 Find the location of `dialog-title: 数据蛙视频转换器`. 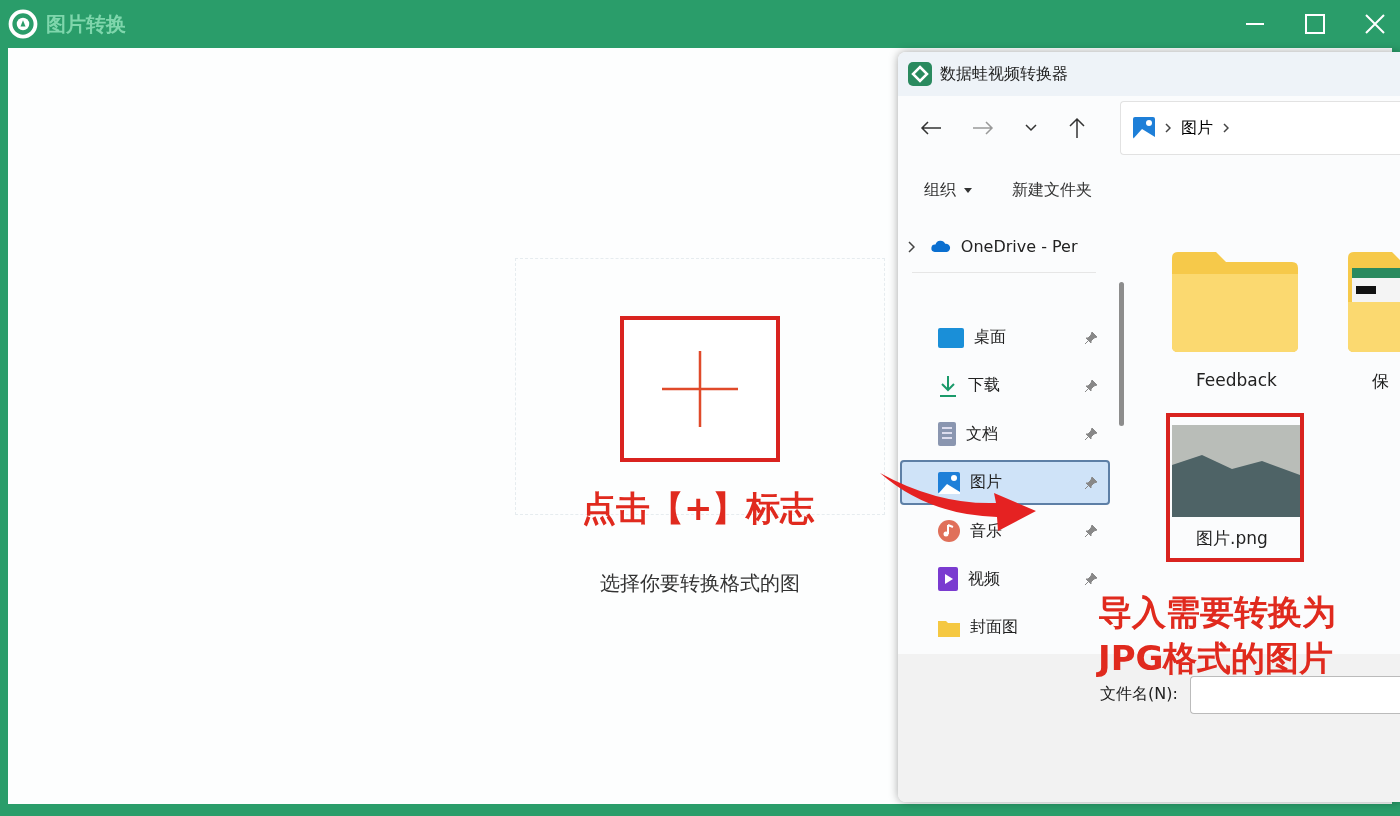

dialog-title: 数据蛙视频转换器 is located at coordinates (1004, 74).